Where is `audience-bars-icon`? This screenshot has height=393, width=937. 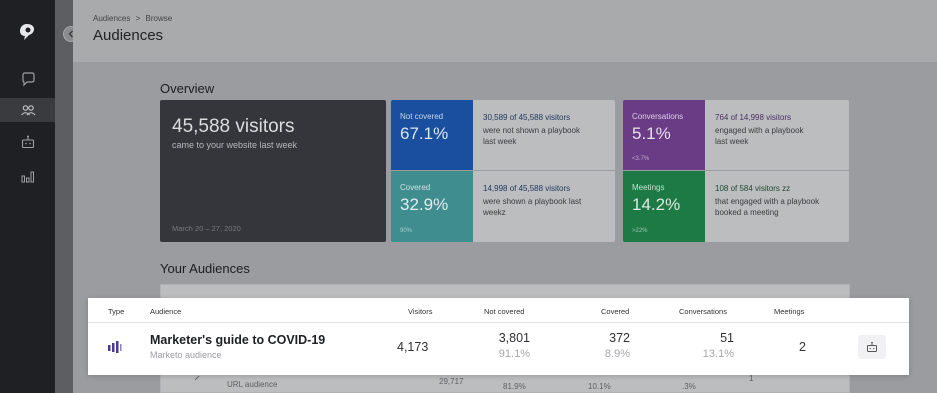
audience-bars-icon is located at coordinates (115, 347).